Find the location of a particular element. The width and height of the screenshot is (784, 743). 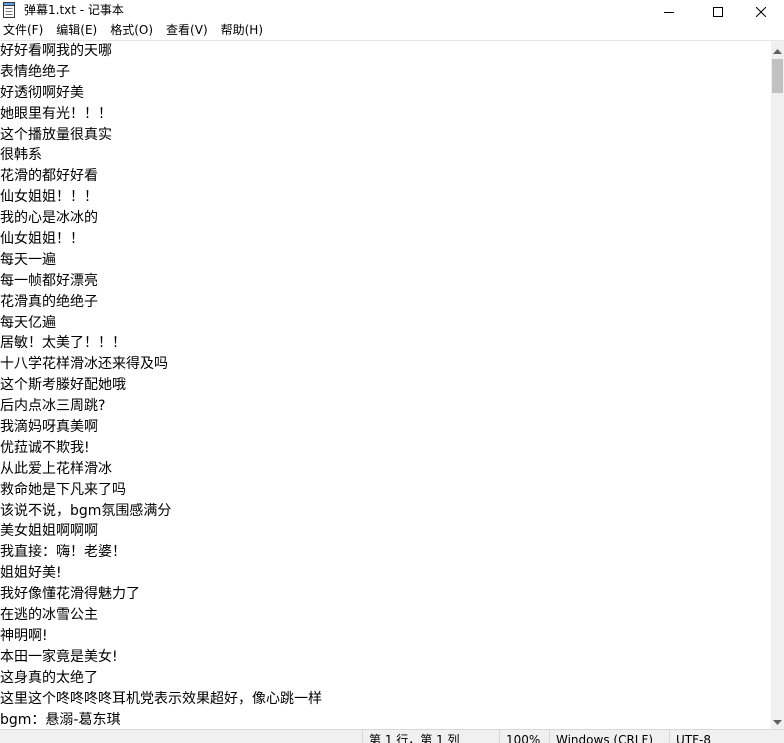

text-line: 好透彻啊好美 is located at coordinates (42, 92).